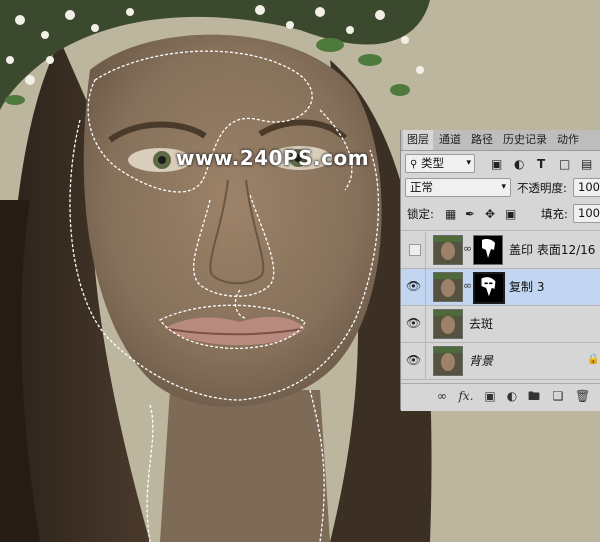 Image resolution: width=600 pixels, height=542 pixels. Describe the element at coordinates (442, 396) in the screenshot. I see `link-layers-icon: ∞` at that location.